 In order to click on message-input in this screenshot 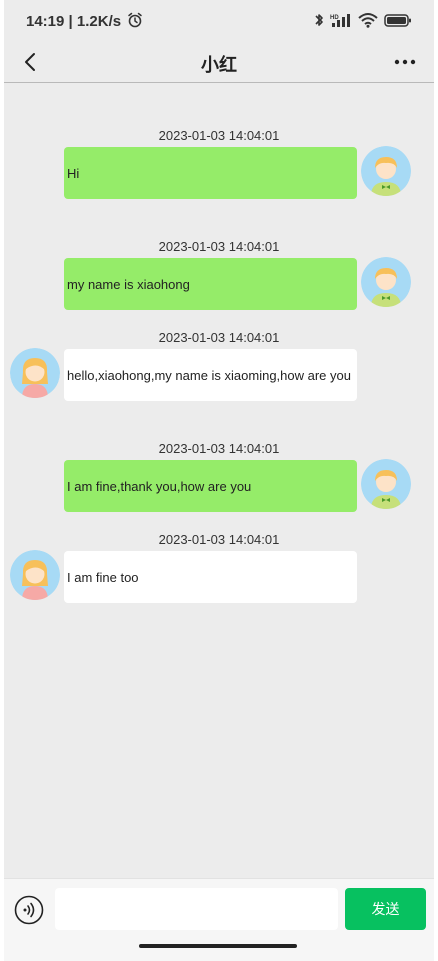, I will do `click(196, 909)`.